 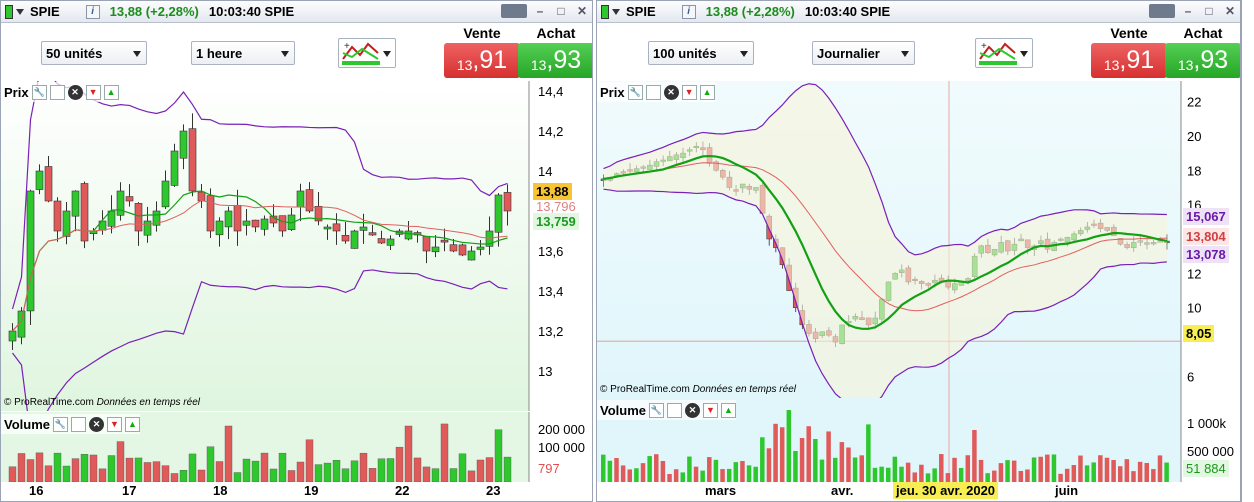 I want to click on candle-icon, so click(x=605, y=11).